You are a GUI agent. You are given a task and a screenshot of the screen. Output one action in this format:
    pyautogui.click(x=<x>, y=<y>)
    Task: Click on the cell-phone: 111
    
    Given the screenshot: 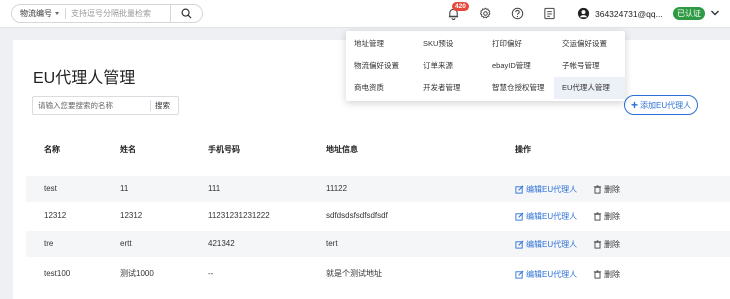 What is the action you would take?
    pyautogui.click(x=214, y=188)
    